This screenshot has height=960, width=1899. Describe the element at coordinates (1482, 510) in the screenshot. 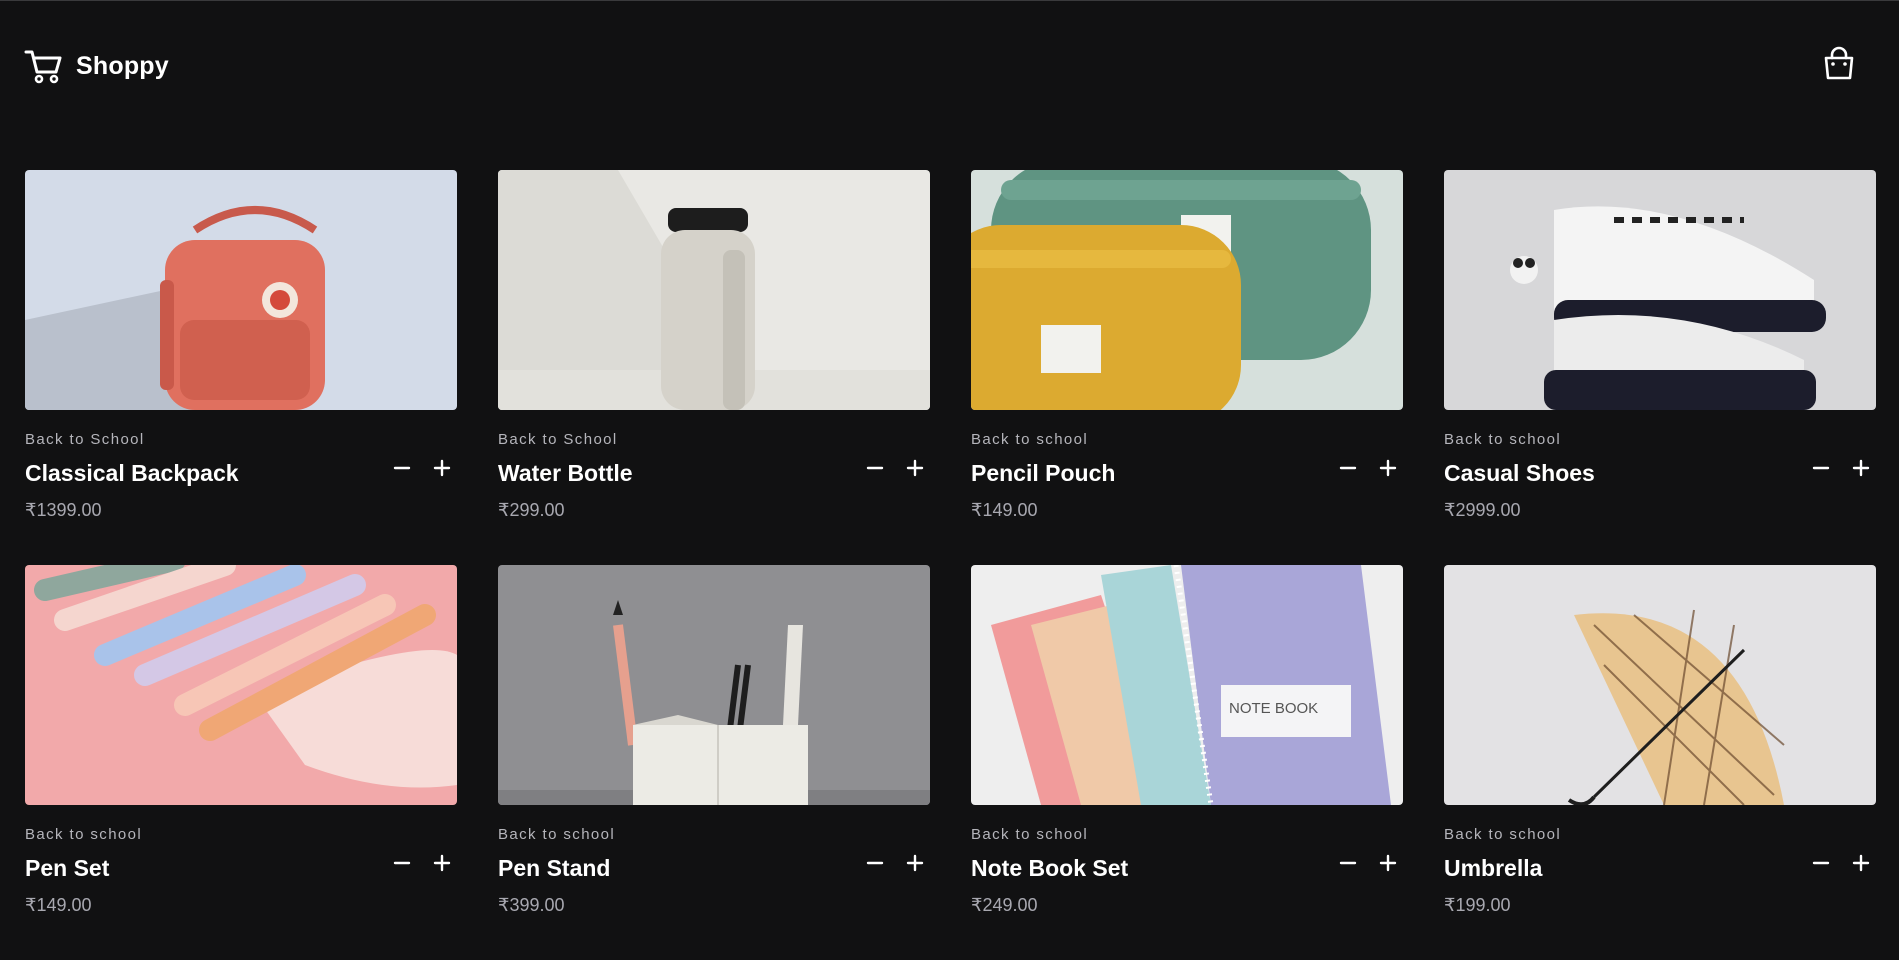

I see `product-price: ₹2999.00` at that location.